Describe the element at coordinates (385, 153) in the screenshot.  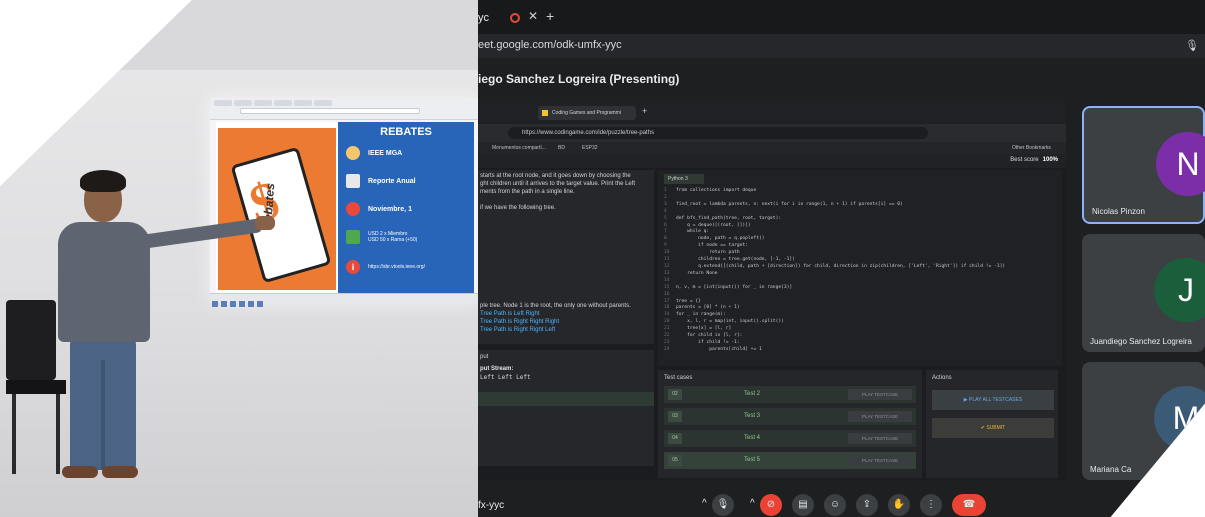
I see `slide-row-text: IEEE MGA` at that location.